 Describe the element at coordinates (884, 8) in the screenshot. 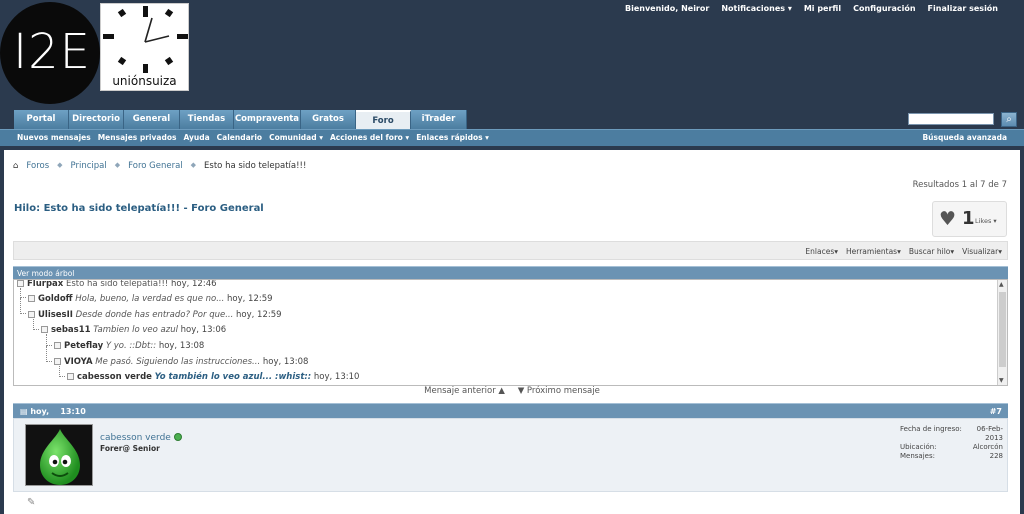

I see `settings-link: Configuración` at that location.